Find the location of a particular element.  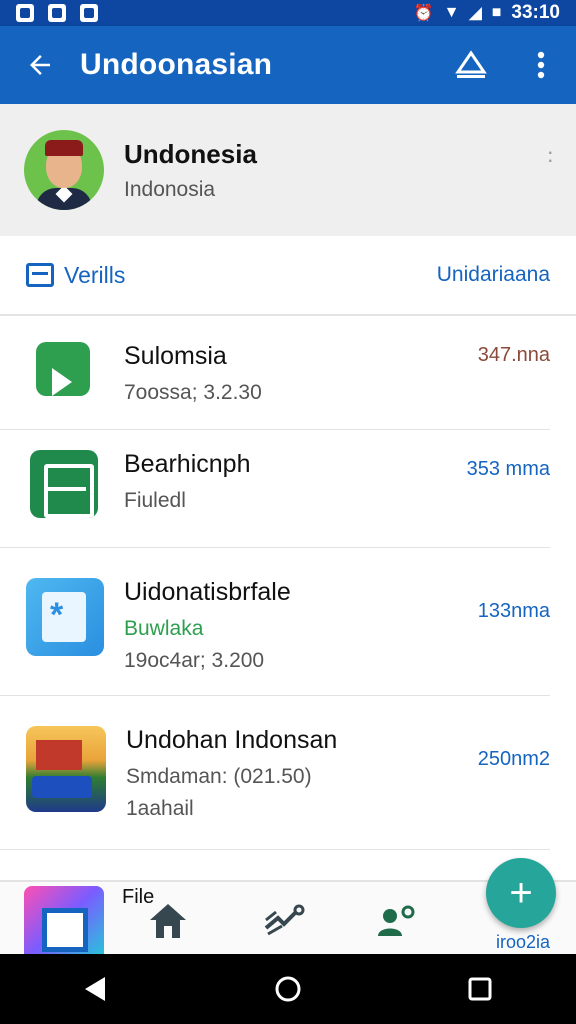

item-name: Undohan Indonsan is located at coordinates (232, 740).